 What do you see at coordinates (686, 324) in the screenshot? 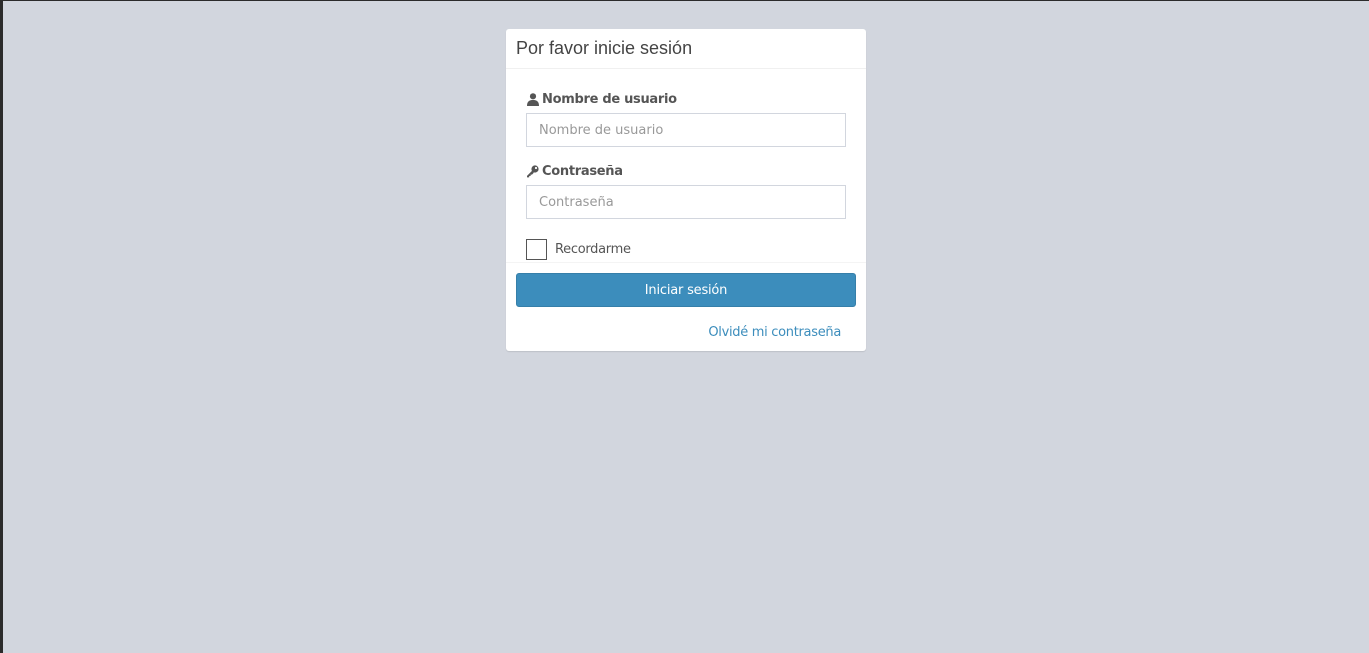
I see `forgot-row: Olvidé mi contraseña` at bounding box center [686, 324].